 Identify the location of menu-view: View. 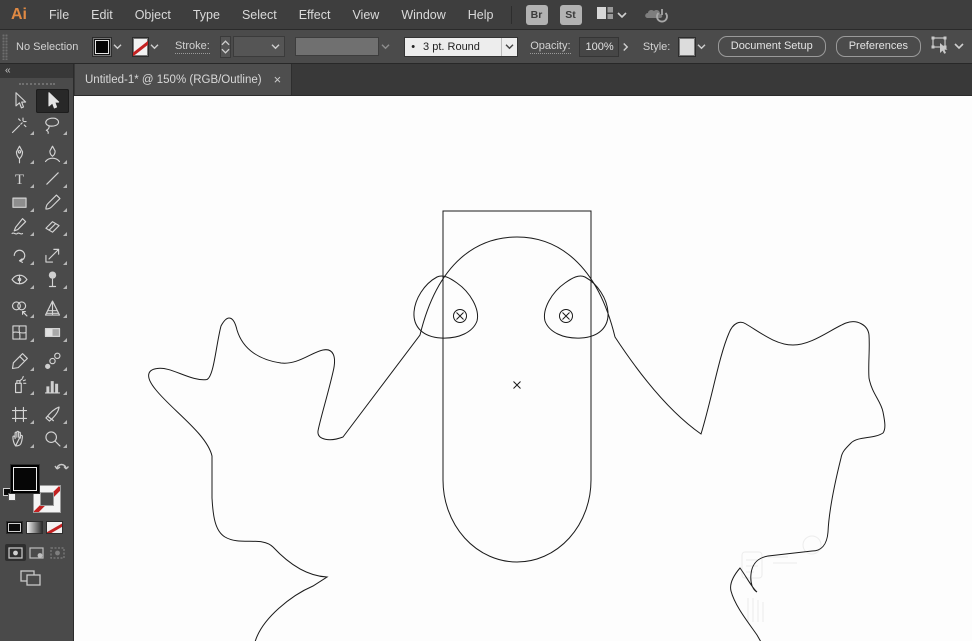
(365, 15).